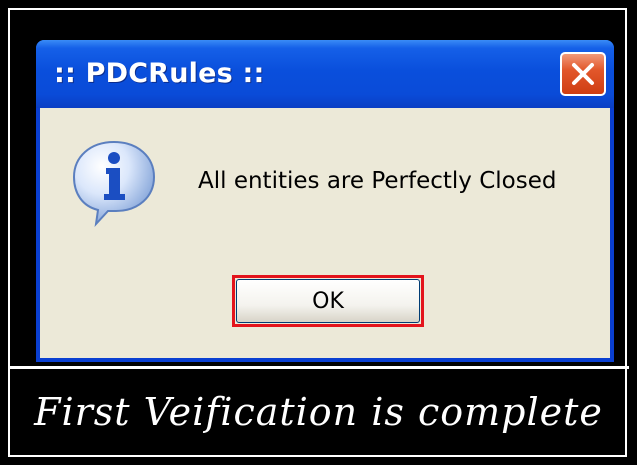  What do you see at coordinates (328, 301) in the screenshot?
I see `ok-button: OK` at bounding box center [328, 301].